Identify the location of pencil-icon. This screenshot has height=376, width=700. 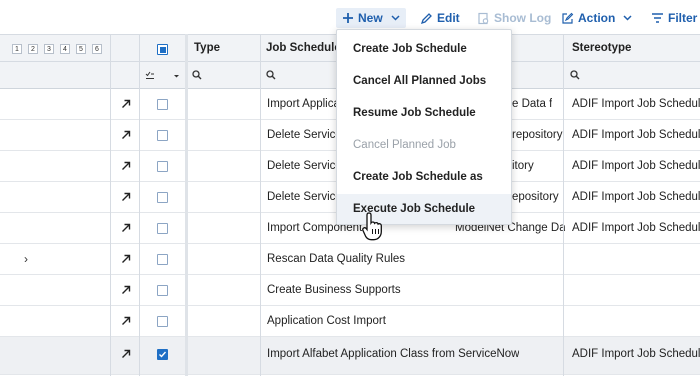
(426, 18).